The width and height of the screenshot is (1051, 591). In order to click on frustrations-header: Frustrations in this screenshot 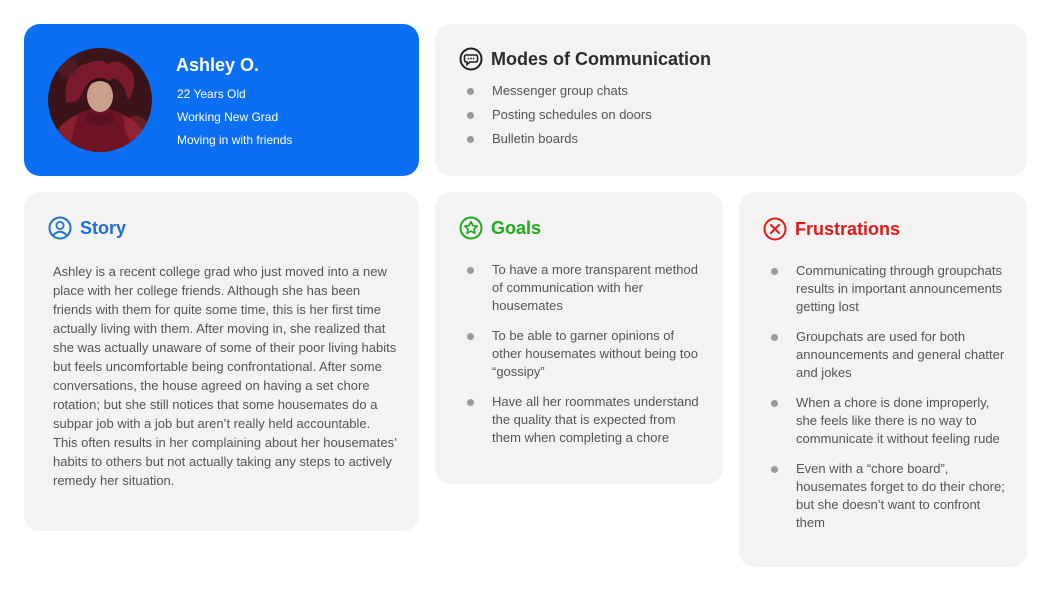, I will do `click(831, 229)`.